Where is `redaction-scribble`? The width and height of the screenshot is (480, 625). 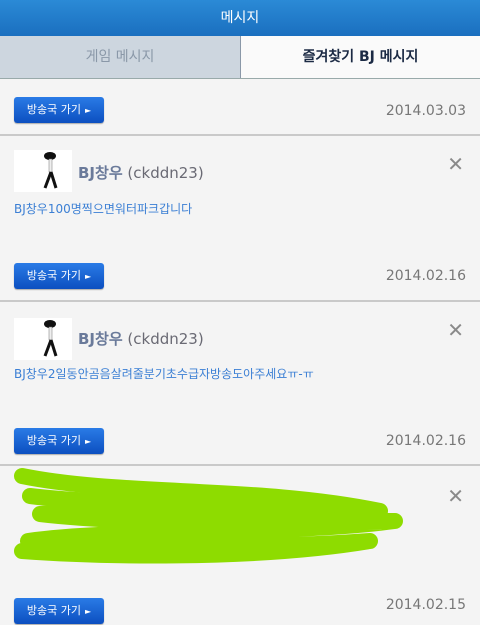
redaction-scribble is located at coordinates (208, 516).